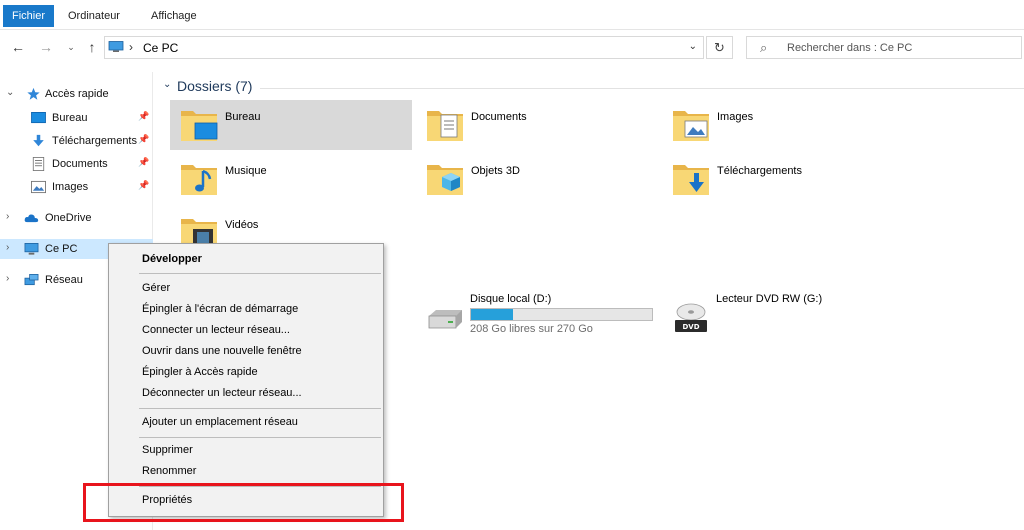  Describe the element at coordinates (29, 16) in the screenshot. I see `tab-fichier: Fichier` at that location.